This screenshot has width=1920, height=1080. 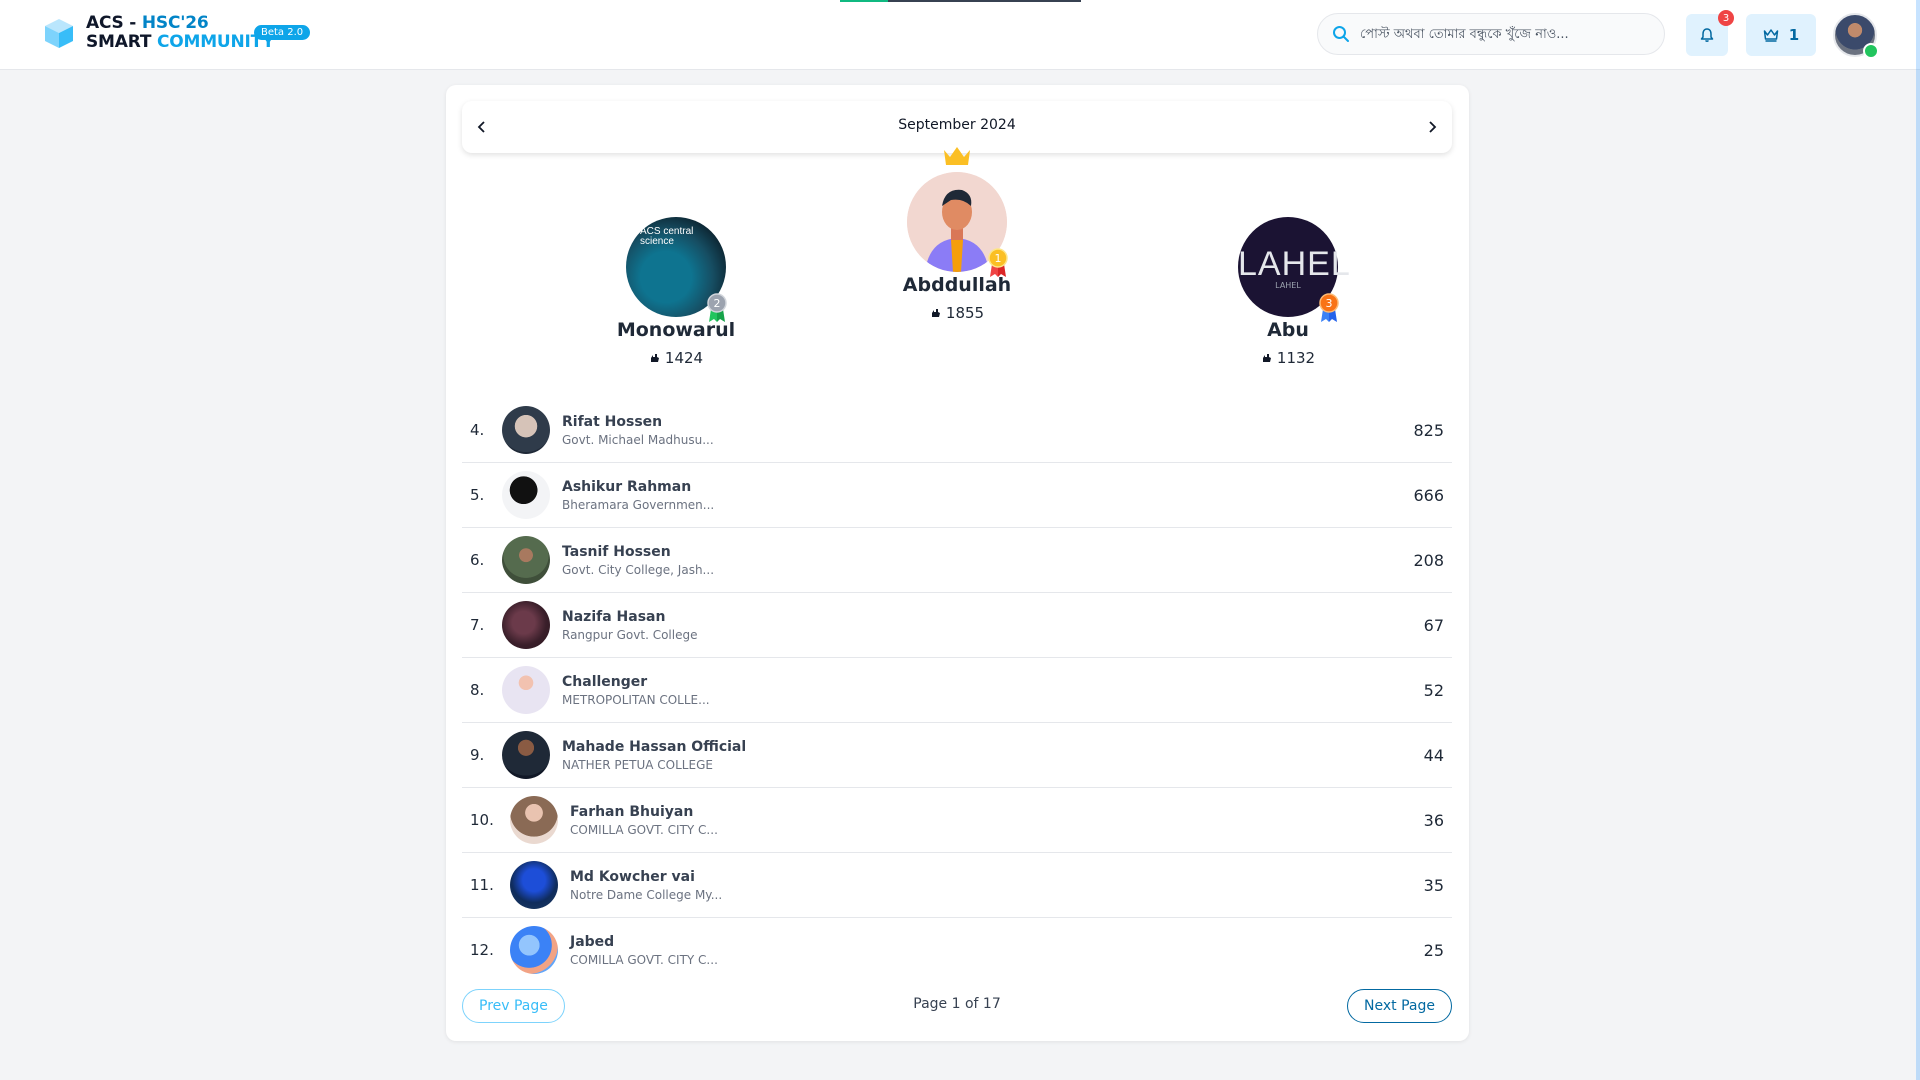 I want to click on row-score: 208, so click(x=1428, y=560).